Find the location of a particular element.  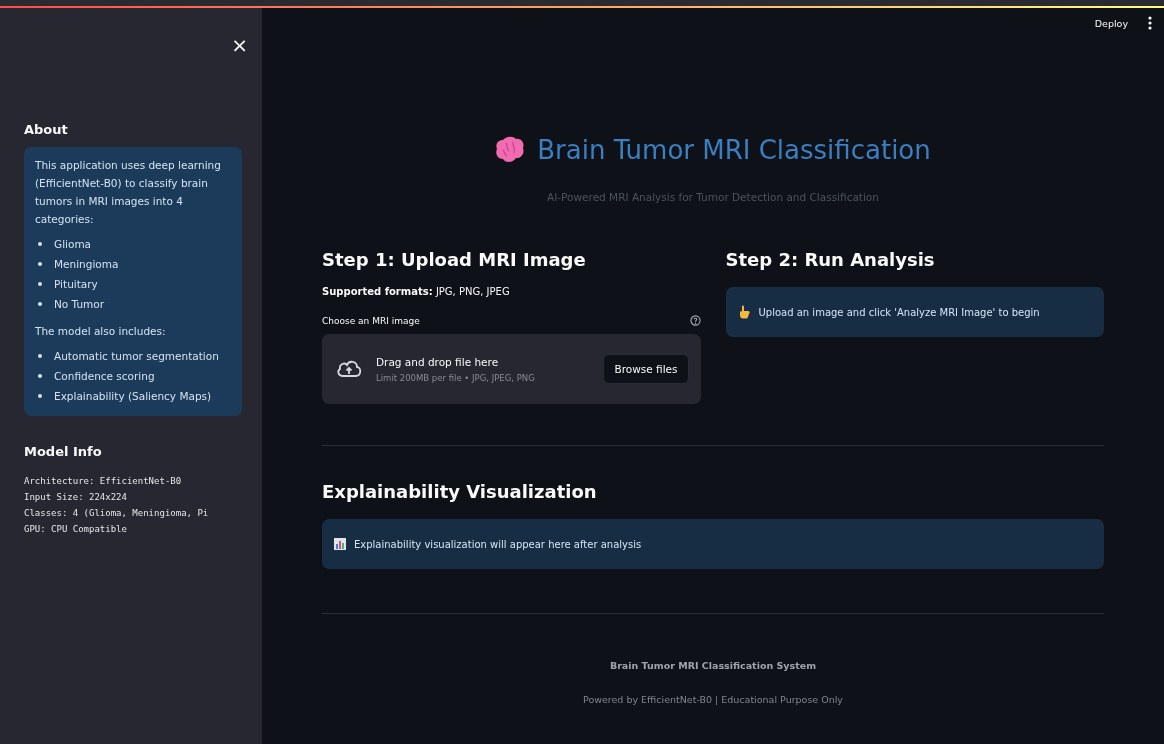

section-heading: Step 1: Upload MRI Image is located at coordinates (454, 259).